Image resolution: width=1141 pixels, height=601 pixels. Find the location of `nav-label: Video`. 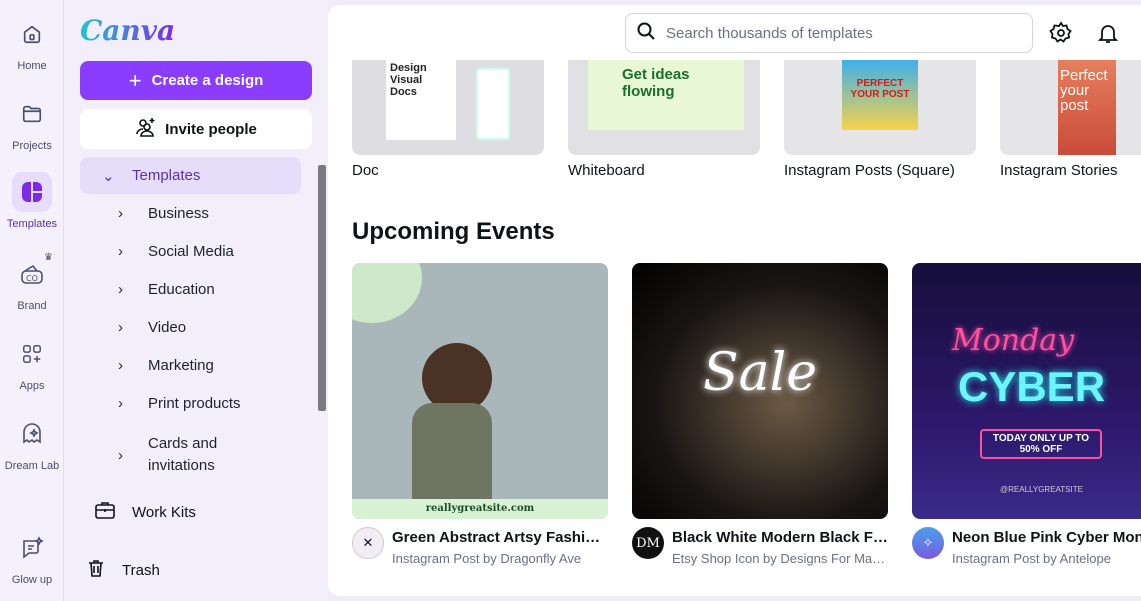

nav-label: Video is located at coordinates (167, 327).